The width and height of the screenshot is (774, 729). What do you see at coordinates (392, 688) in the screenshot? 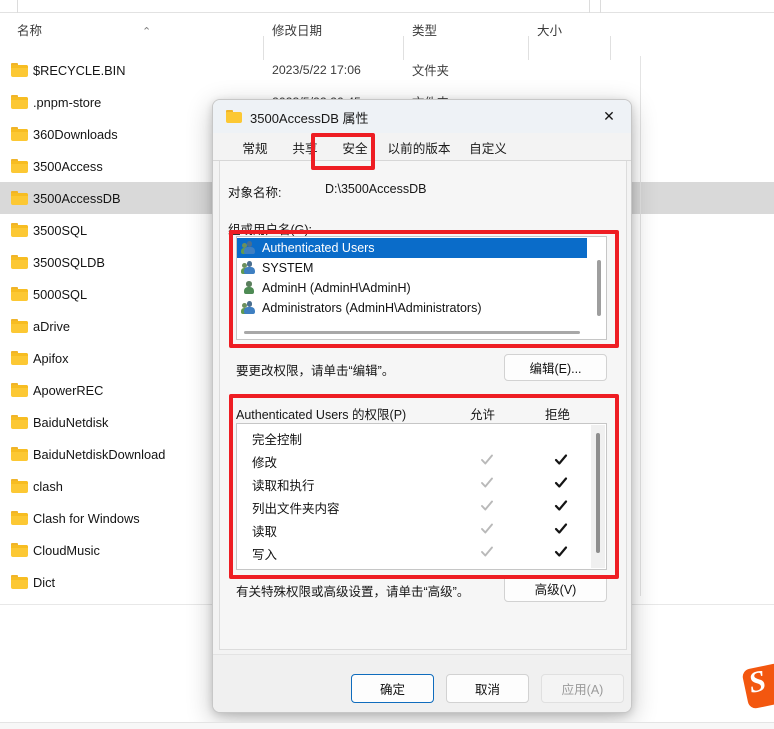
I see `ok-button: 确定` at bounding box center [392, 688].